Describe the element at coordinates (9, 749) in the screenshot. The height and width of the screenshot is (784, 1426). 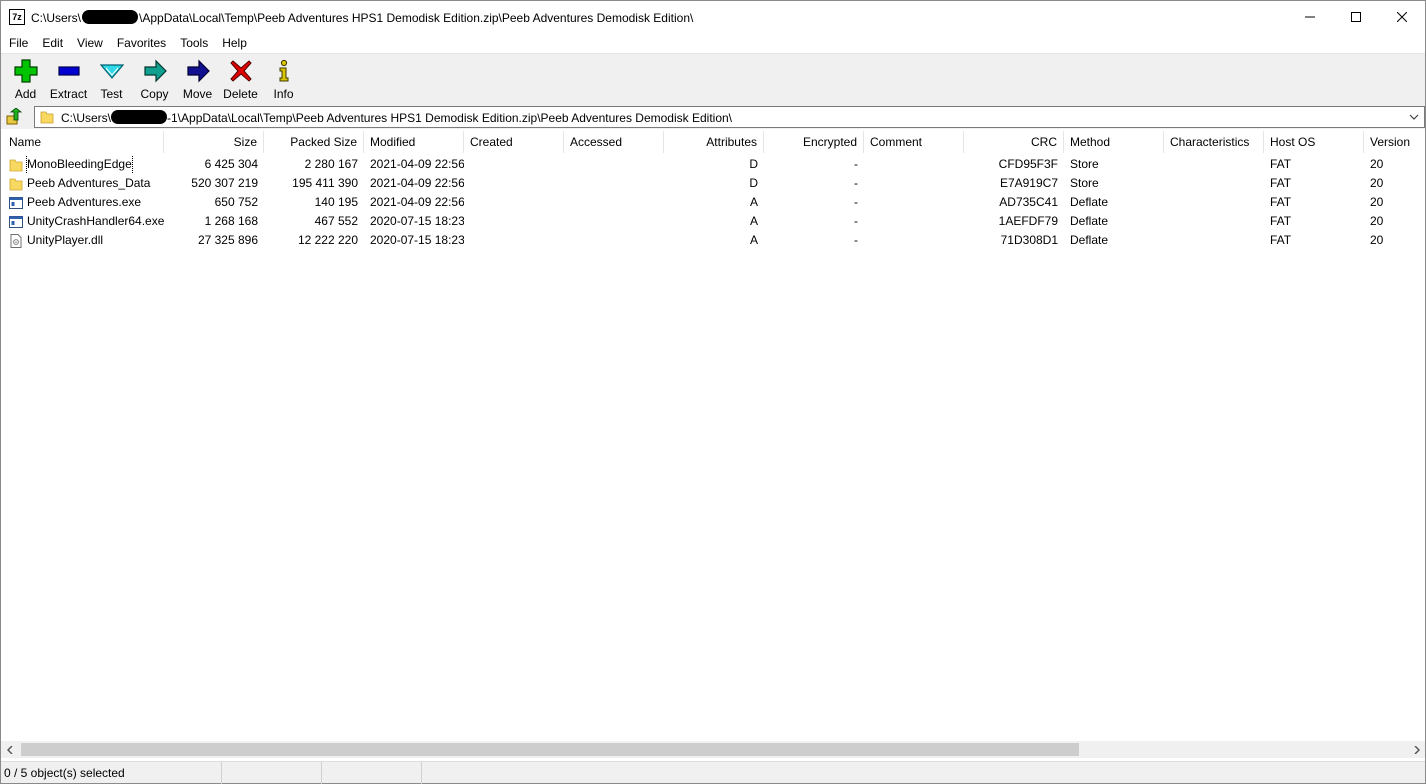
I see `scroll-left-button` at that location.